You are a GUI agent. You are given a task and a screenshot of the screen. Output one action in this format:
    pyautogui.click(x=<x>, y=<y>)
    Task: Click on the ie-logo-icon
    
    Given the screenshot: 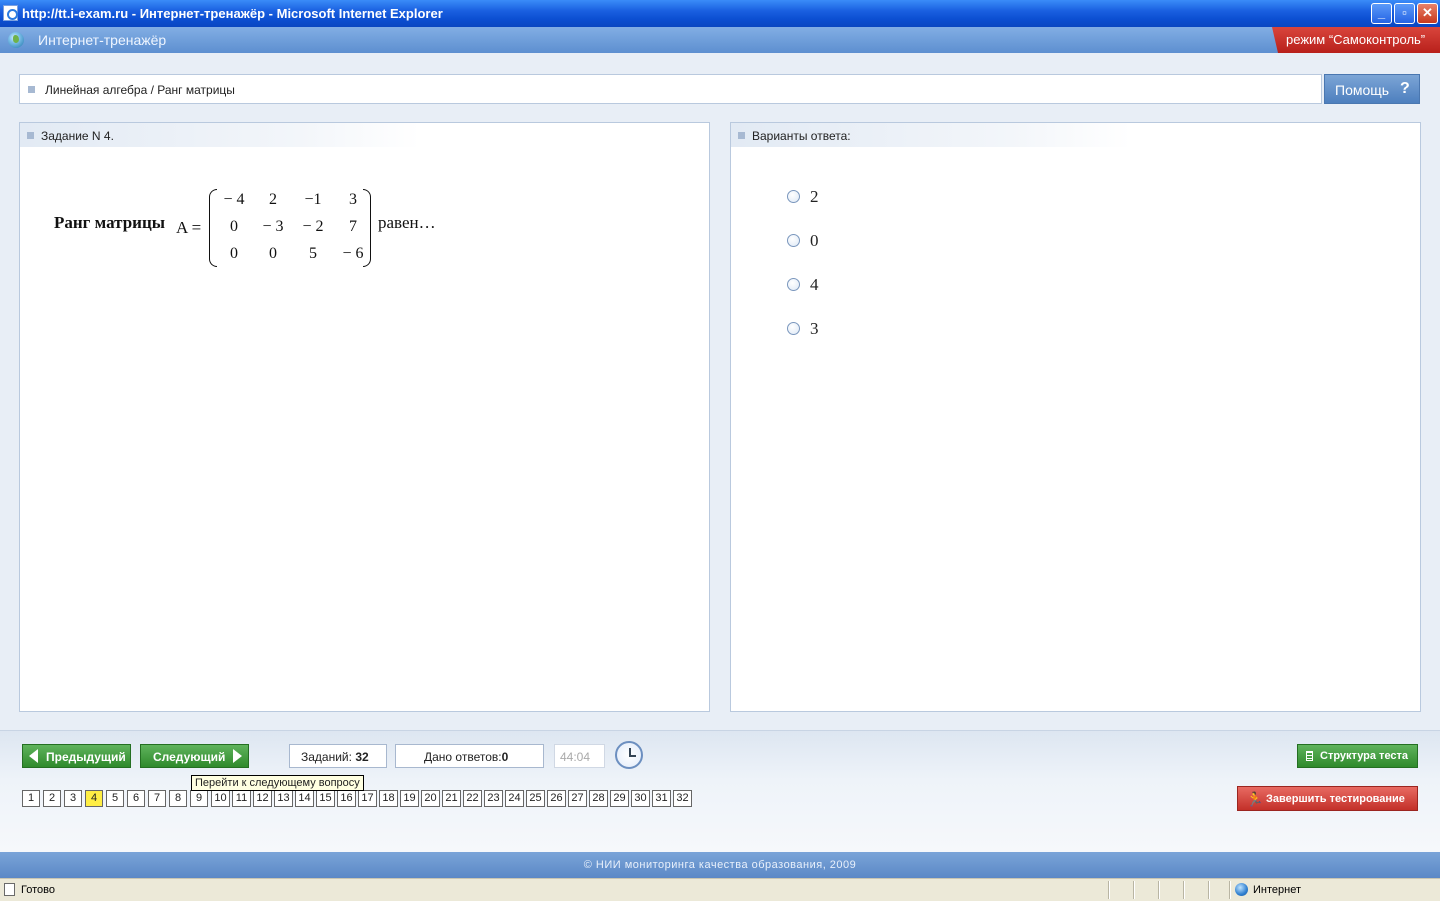 What is the action you would take?
    pyautogui.click(x=10, y=13)
    